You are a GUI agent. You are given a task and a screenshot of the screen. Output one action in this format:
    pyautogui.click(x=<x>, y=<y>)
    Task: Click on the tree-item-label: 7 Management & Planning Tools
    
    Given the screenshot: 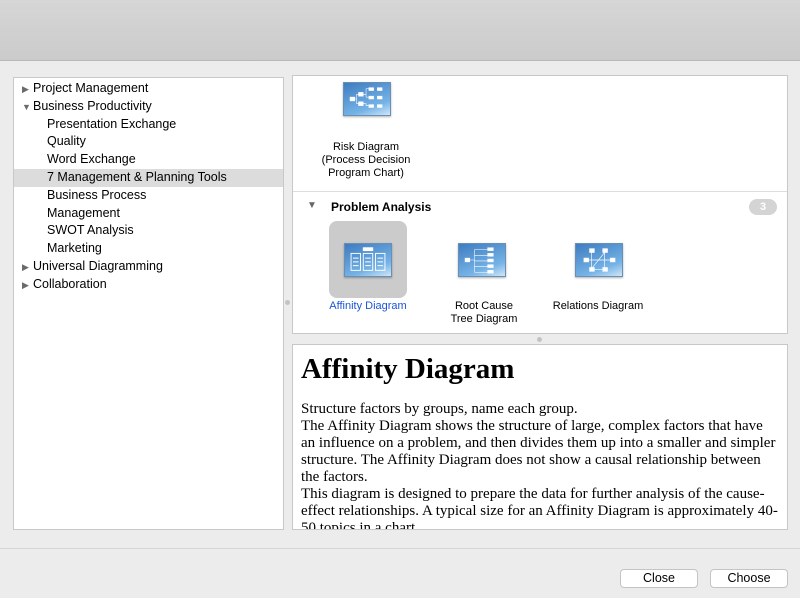 What is the action you would take?
    pyautogui.click(x=137, y=176)
    